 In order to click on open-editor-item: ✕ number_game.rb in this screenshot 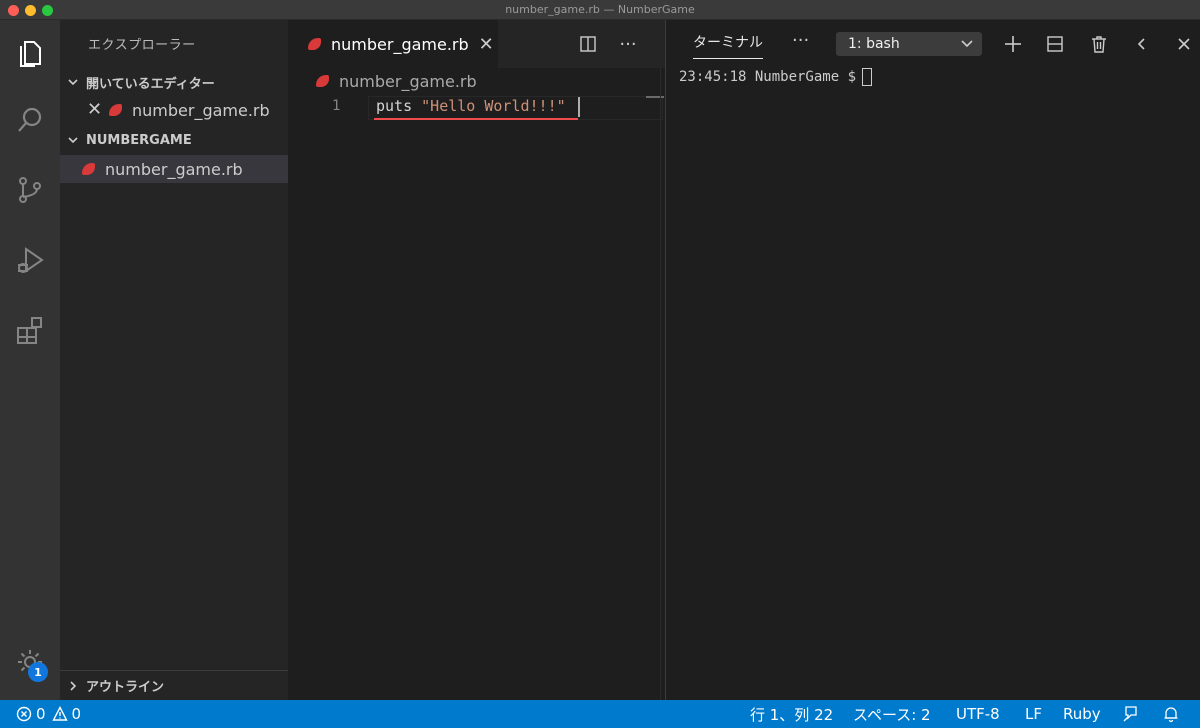, I will do `click(174, 110)`.